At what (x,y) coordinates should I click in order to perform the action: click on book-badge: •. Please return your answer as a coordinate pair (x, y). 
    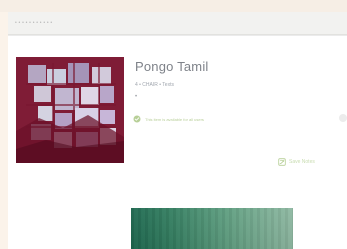
    Looking at the image, I should click on (136, 97).